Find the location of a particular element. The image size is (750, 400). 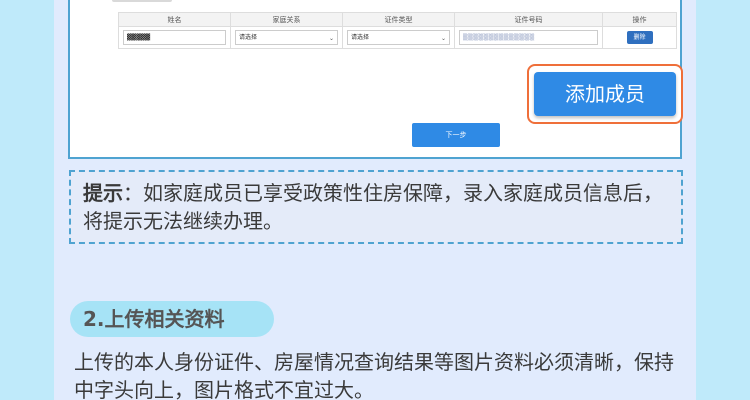

id-number-value: ▒▒▒▒▒▒▒▒▒▒▒▒▒▒ is located at coordinates (499, 37).